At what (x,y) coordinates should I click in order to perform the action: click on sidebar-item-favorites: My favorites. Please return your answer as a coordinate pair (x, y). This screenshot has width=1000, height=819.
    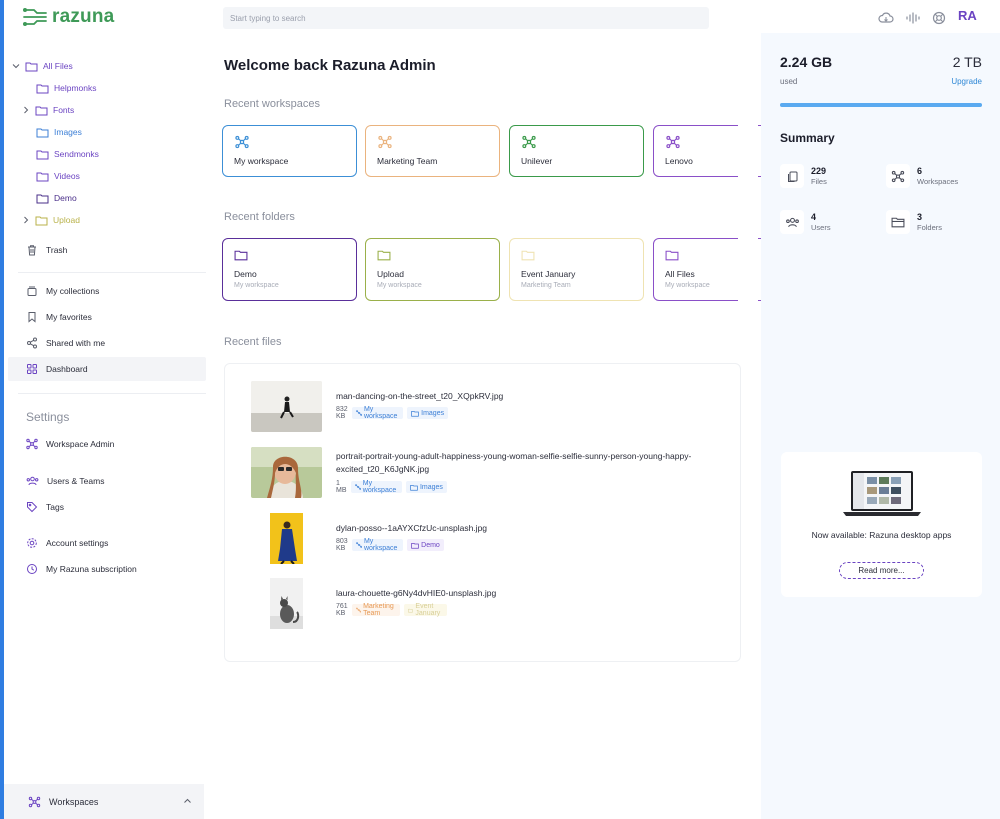
    Looking at the image, I should click on (59, 317).